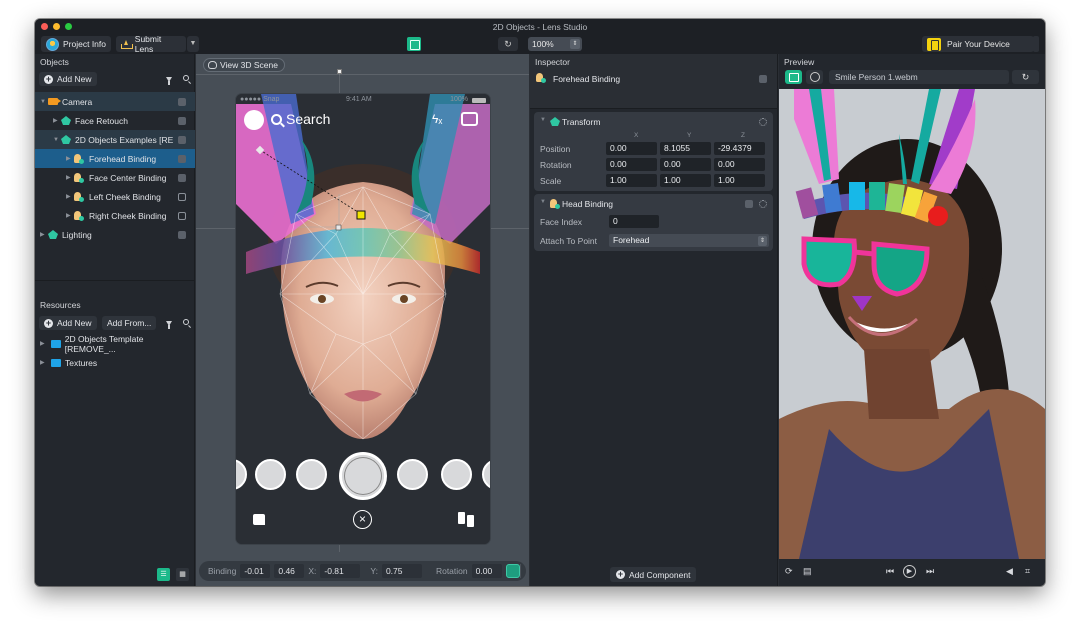 The width and height of the screenshot is (1080, 636). What do you see at coordinates (486, 571) in the screenshot?
I see `rotation-field: 0.00` at bounding box center [486, 571].